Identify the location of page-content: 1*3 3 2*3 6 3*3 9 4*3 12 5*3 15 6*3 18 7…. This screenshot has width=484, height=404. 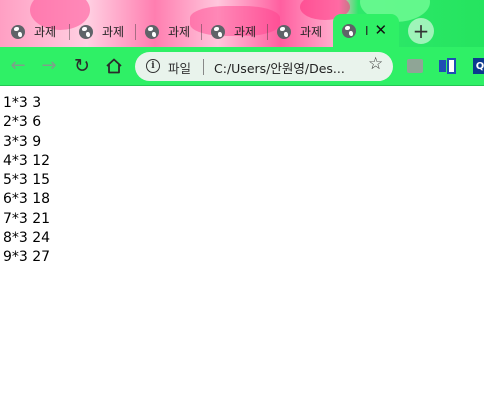
(26, 181).